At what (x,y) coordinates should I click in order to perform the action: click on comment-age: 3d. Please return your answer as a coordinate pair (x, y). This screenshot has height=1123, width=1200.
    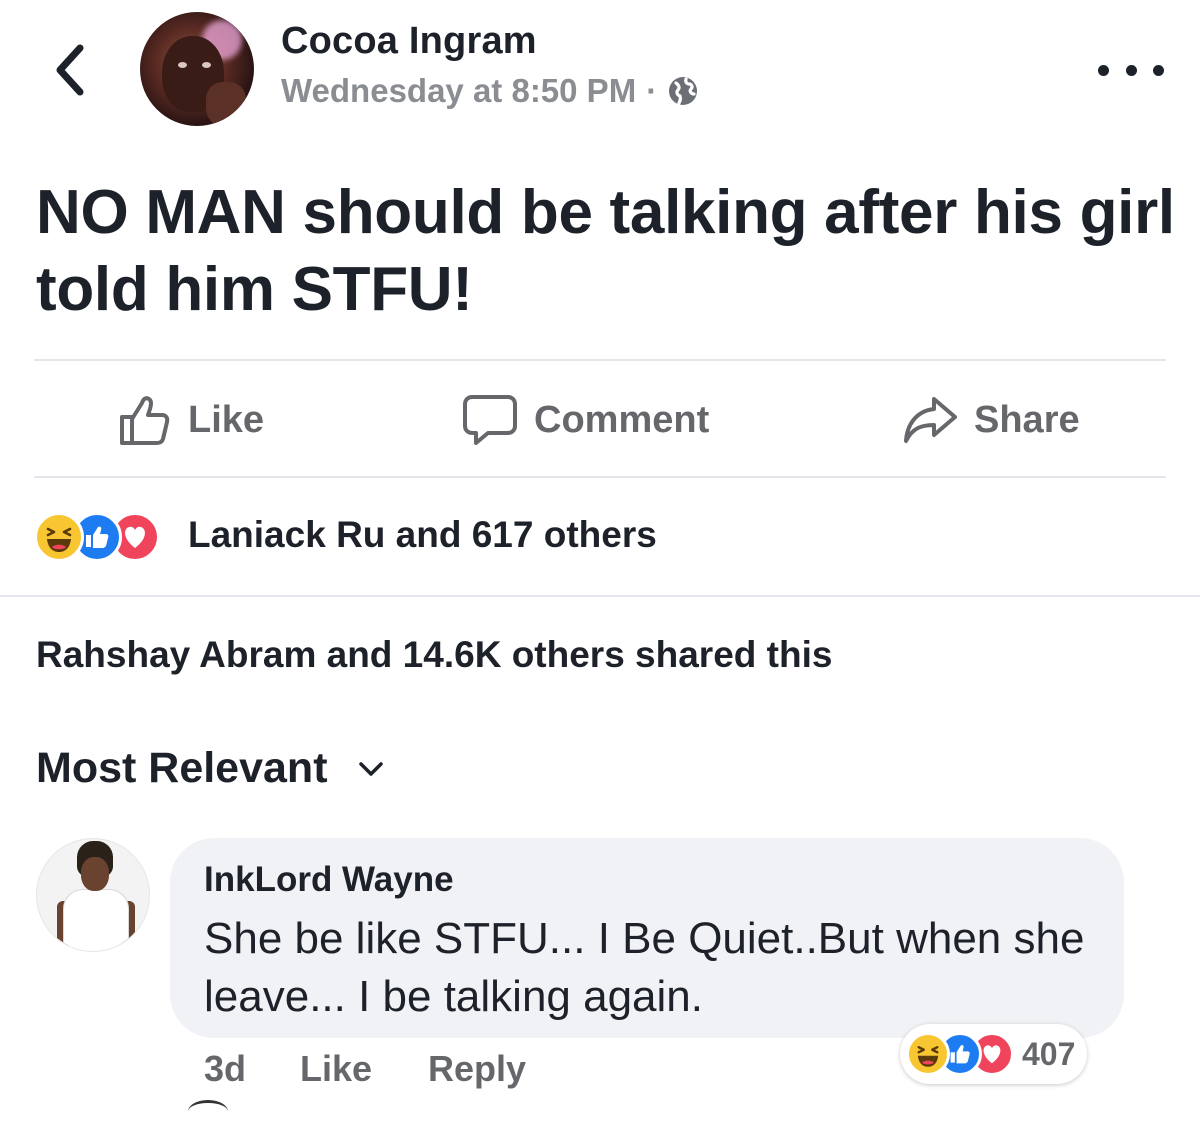
    Looking at the image, I should click on (225, 1068).